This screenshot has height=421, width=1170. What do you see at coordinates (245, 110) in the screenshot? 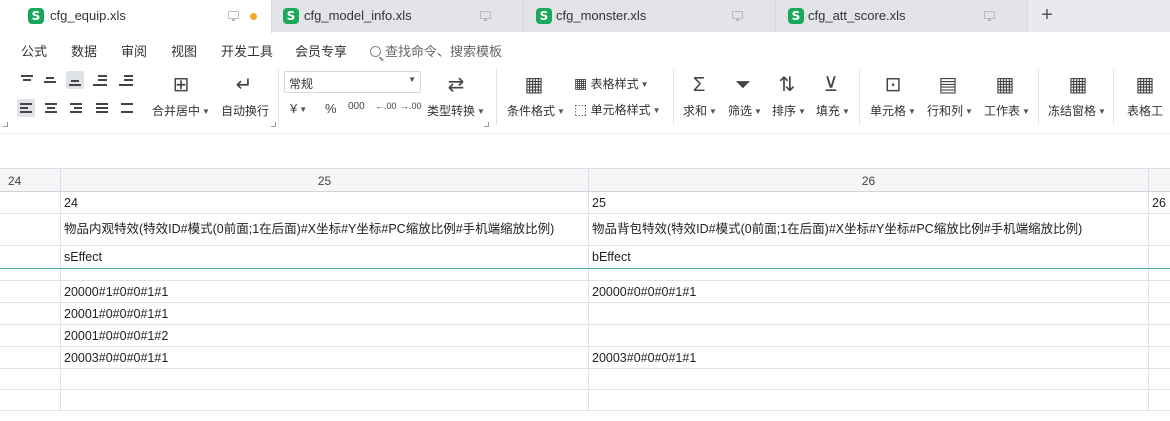
I see `wrap-text-button: 自动换行` at bounding box center [245, 110].